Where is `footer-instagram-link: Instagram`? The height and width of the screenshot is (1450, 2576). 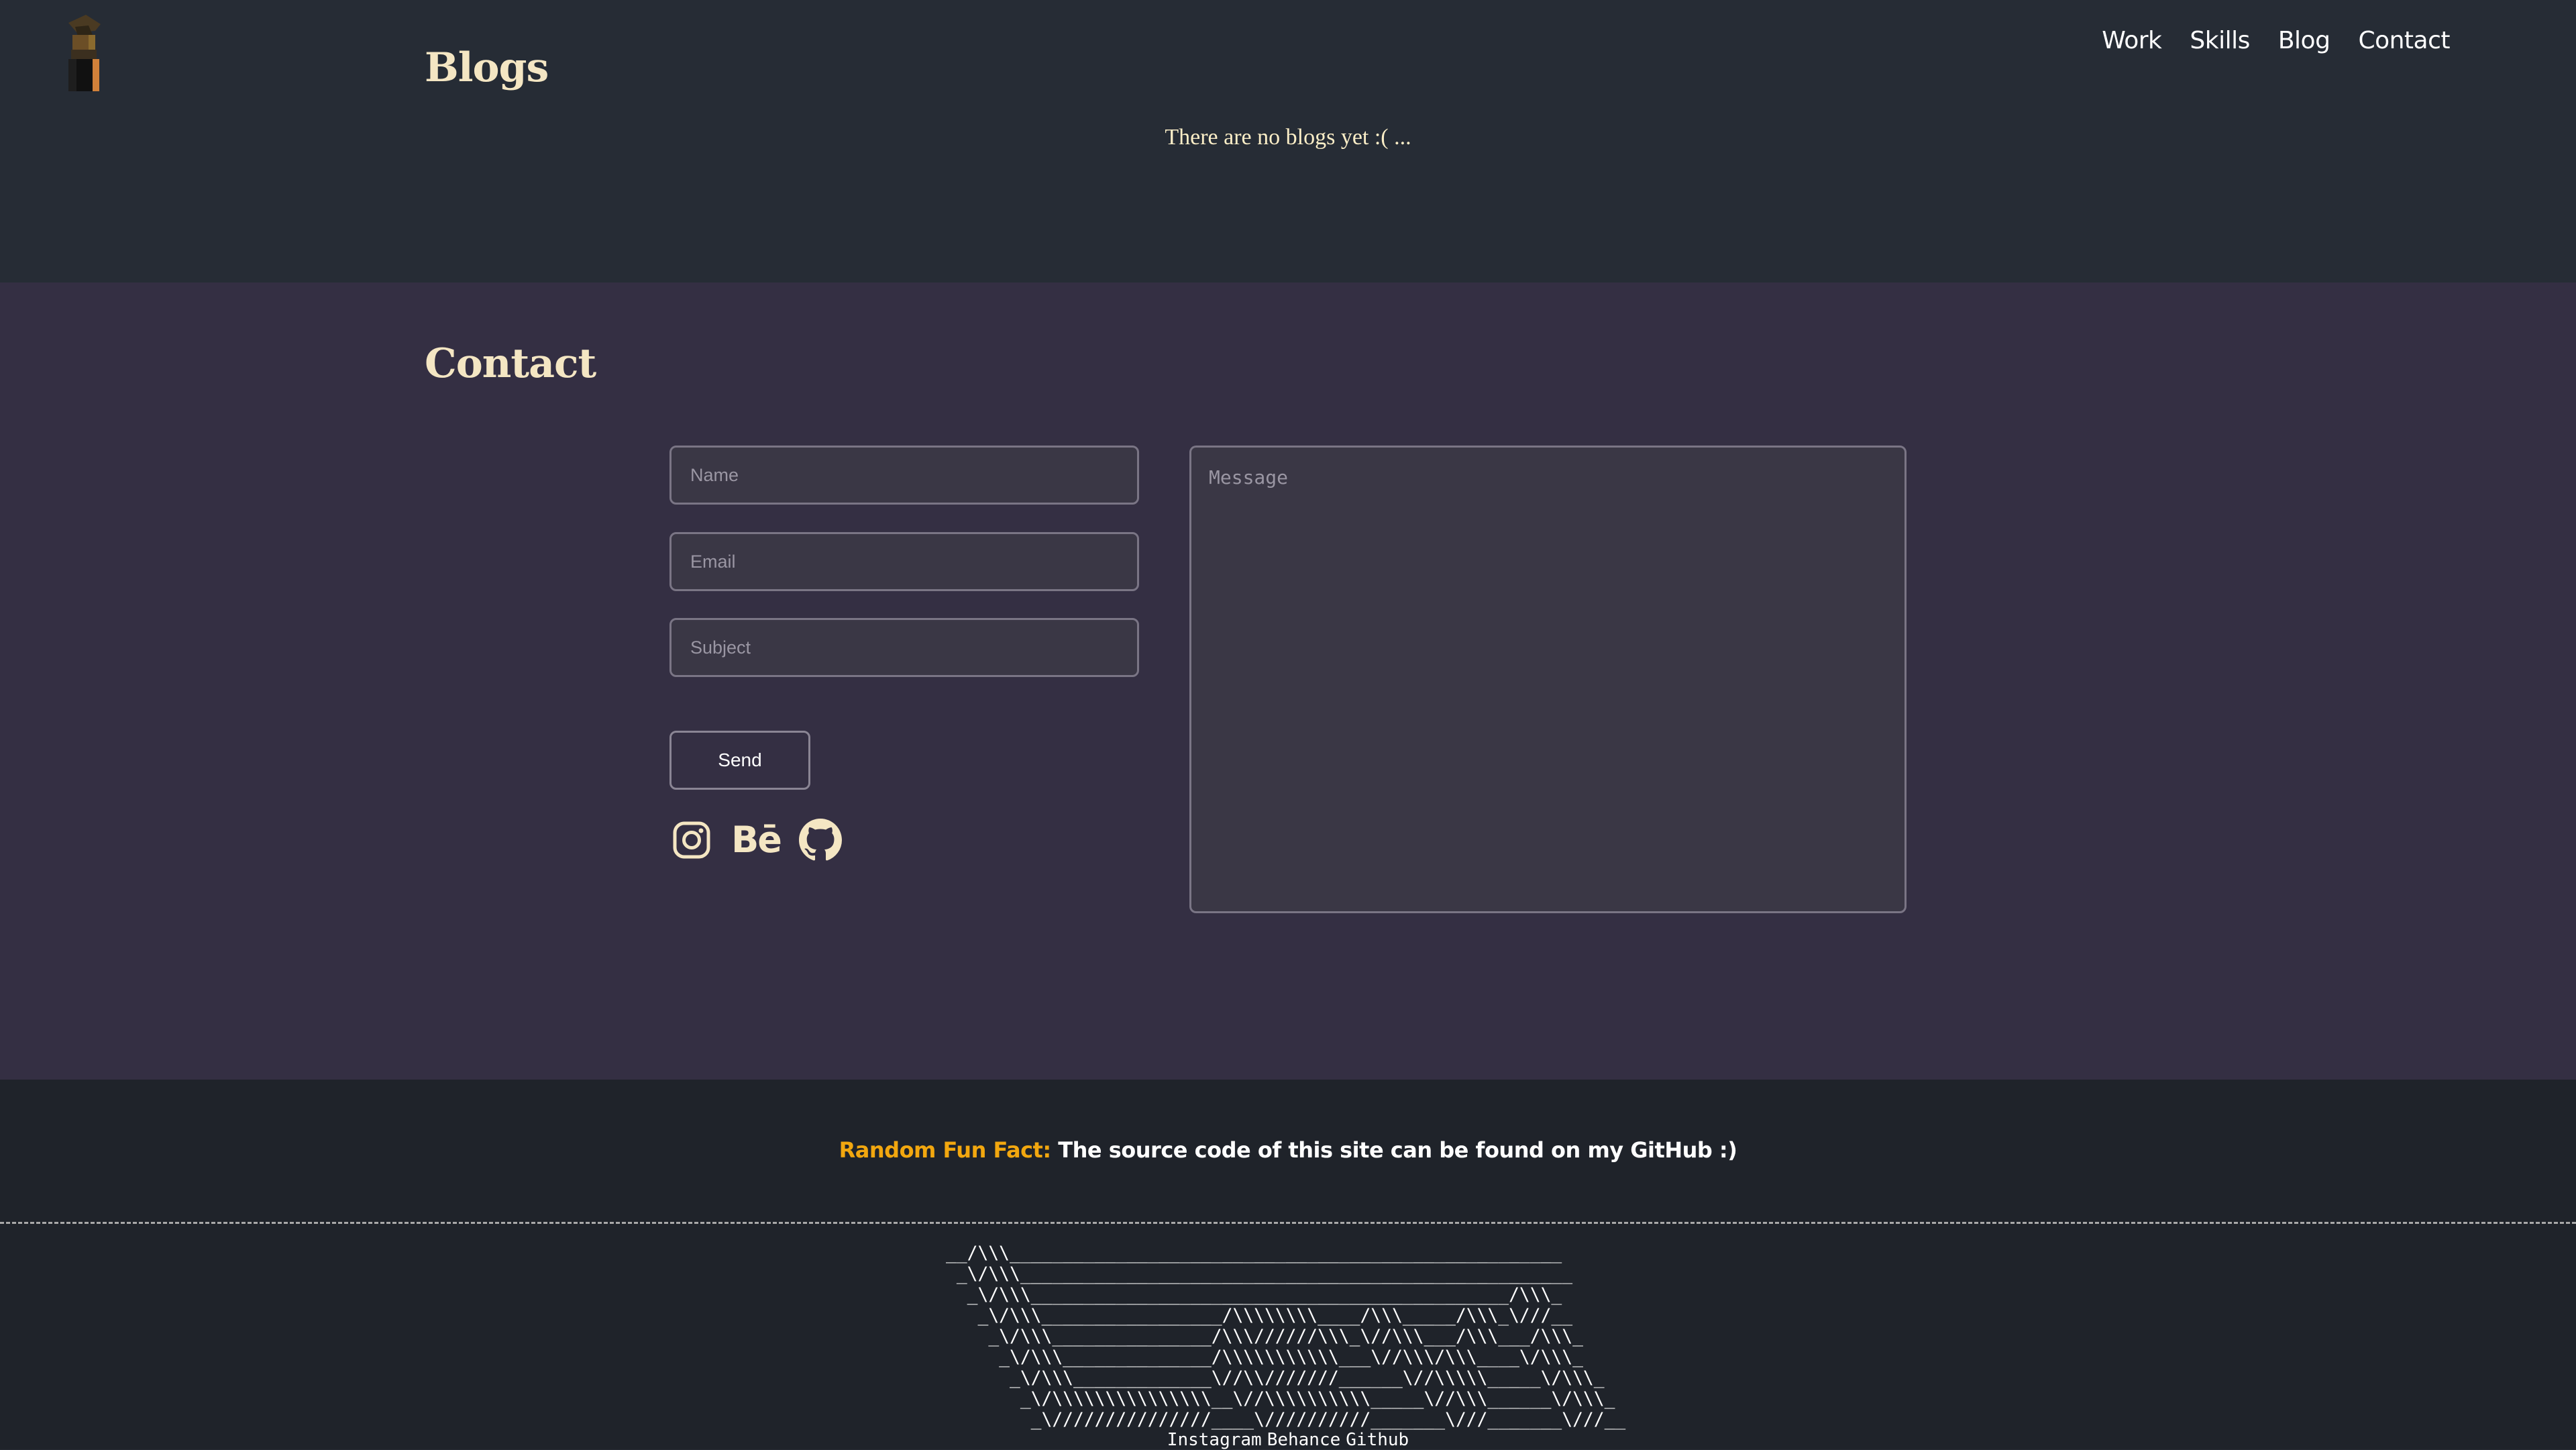 footer-instagram-link: Instagram is located at coordinates (1214, 1440).